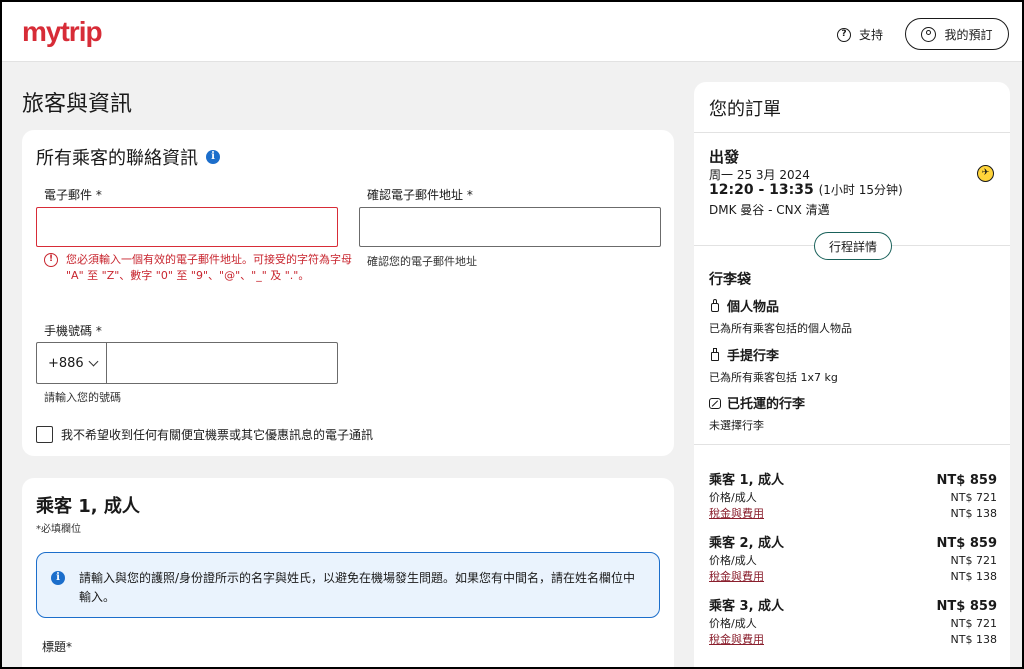 This screenshot has width=1024, height=669. What do you see at coordinates (57, 647) in the screenshot?
I see `title-field-label: 標題*` at bounding box center [57, 647].